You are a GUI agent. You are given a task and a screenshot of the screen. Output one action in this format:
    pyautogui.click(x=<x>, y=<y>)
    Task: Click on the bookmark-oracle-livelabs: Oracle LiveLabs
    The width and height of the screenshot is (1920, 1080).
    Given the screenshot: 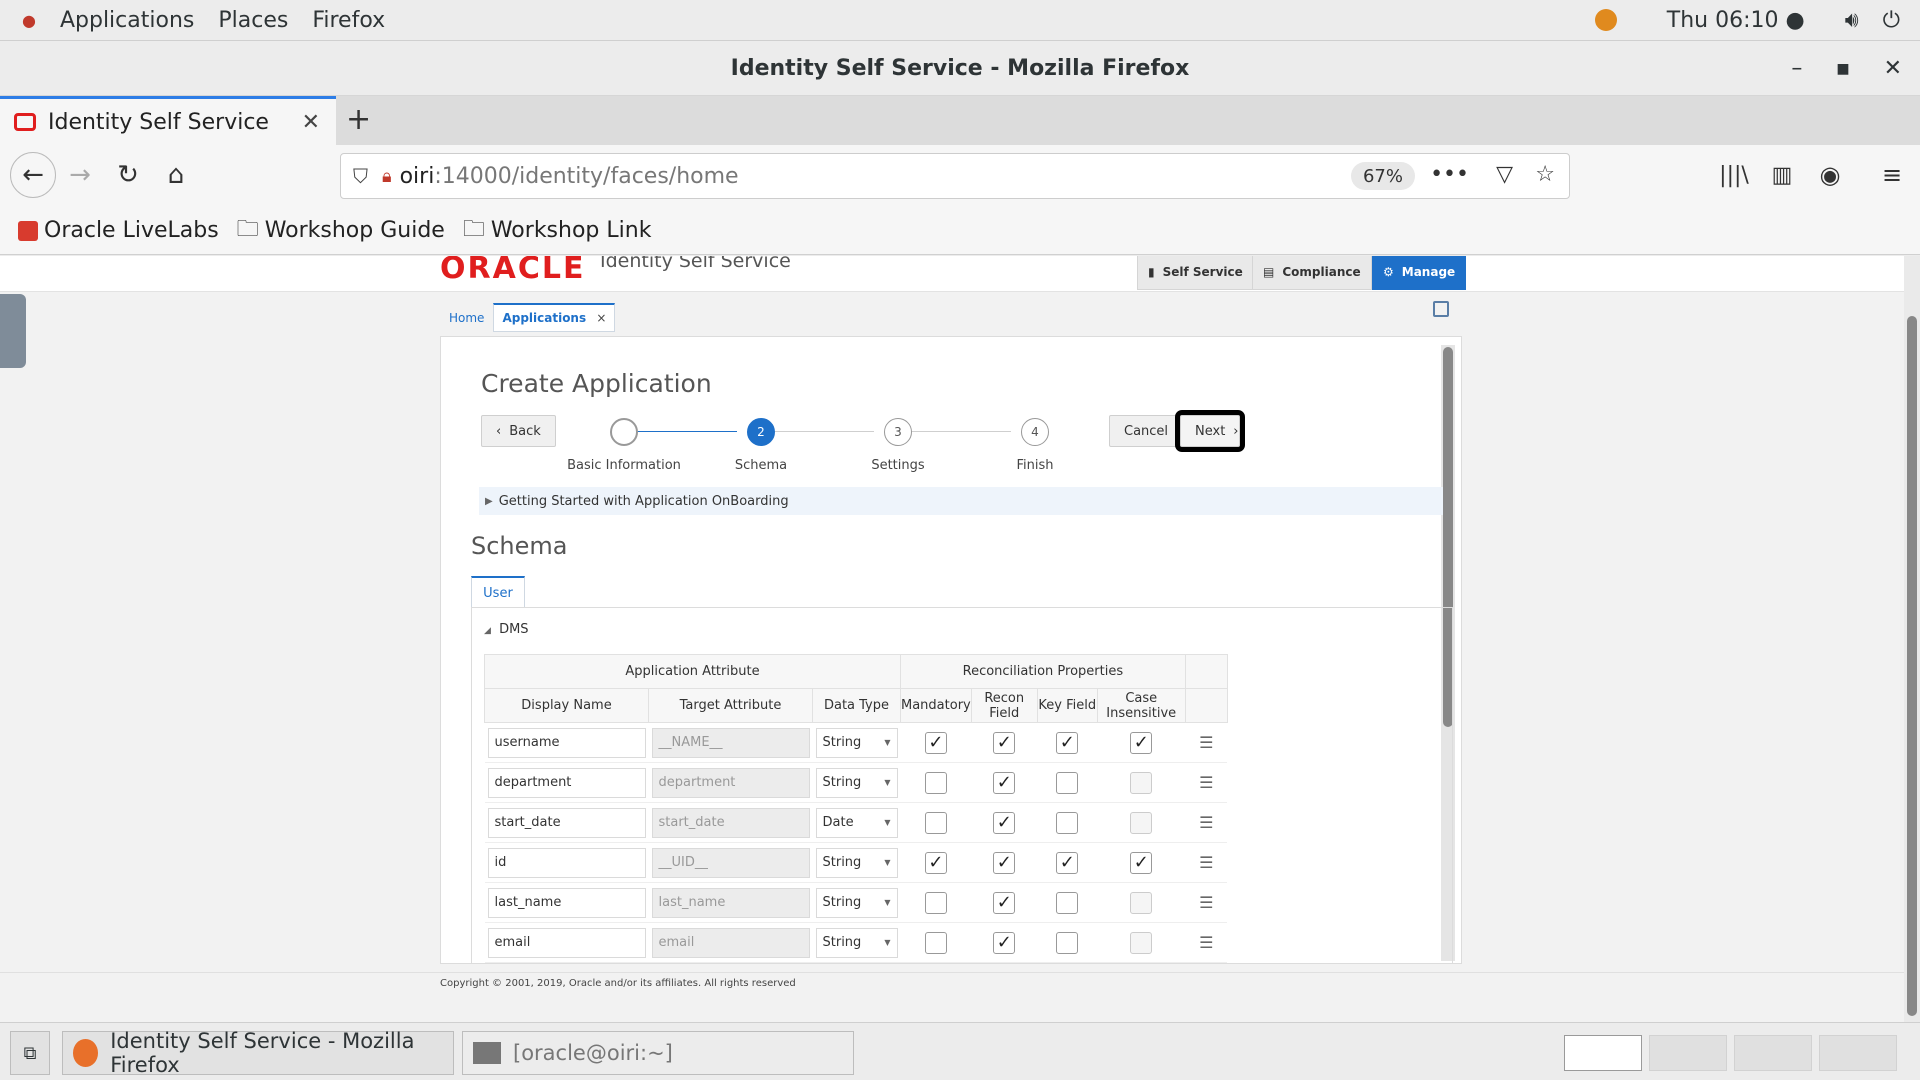 What is the action you would take?
    pyautogui.click(x=118, y=230)
    